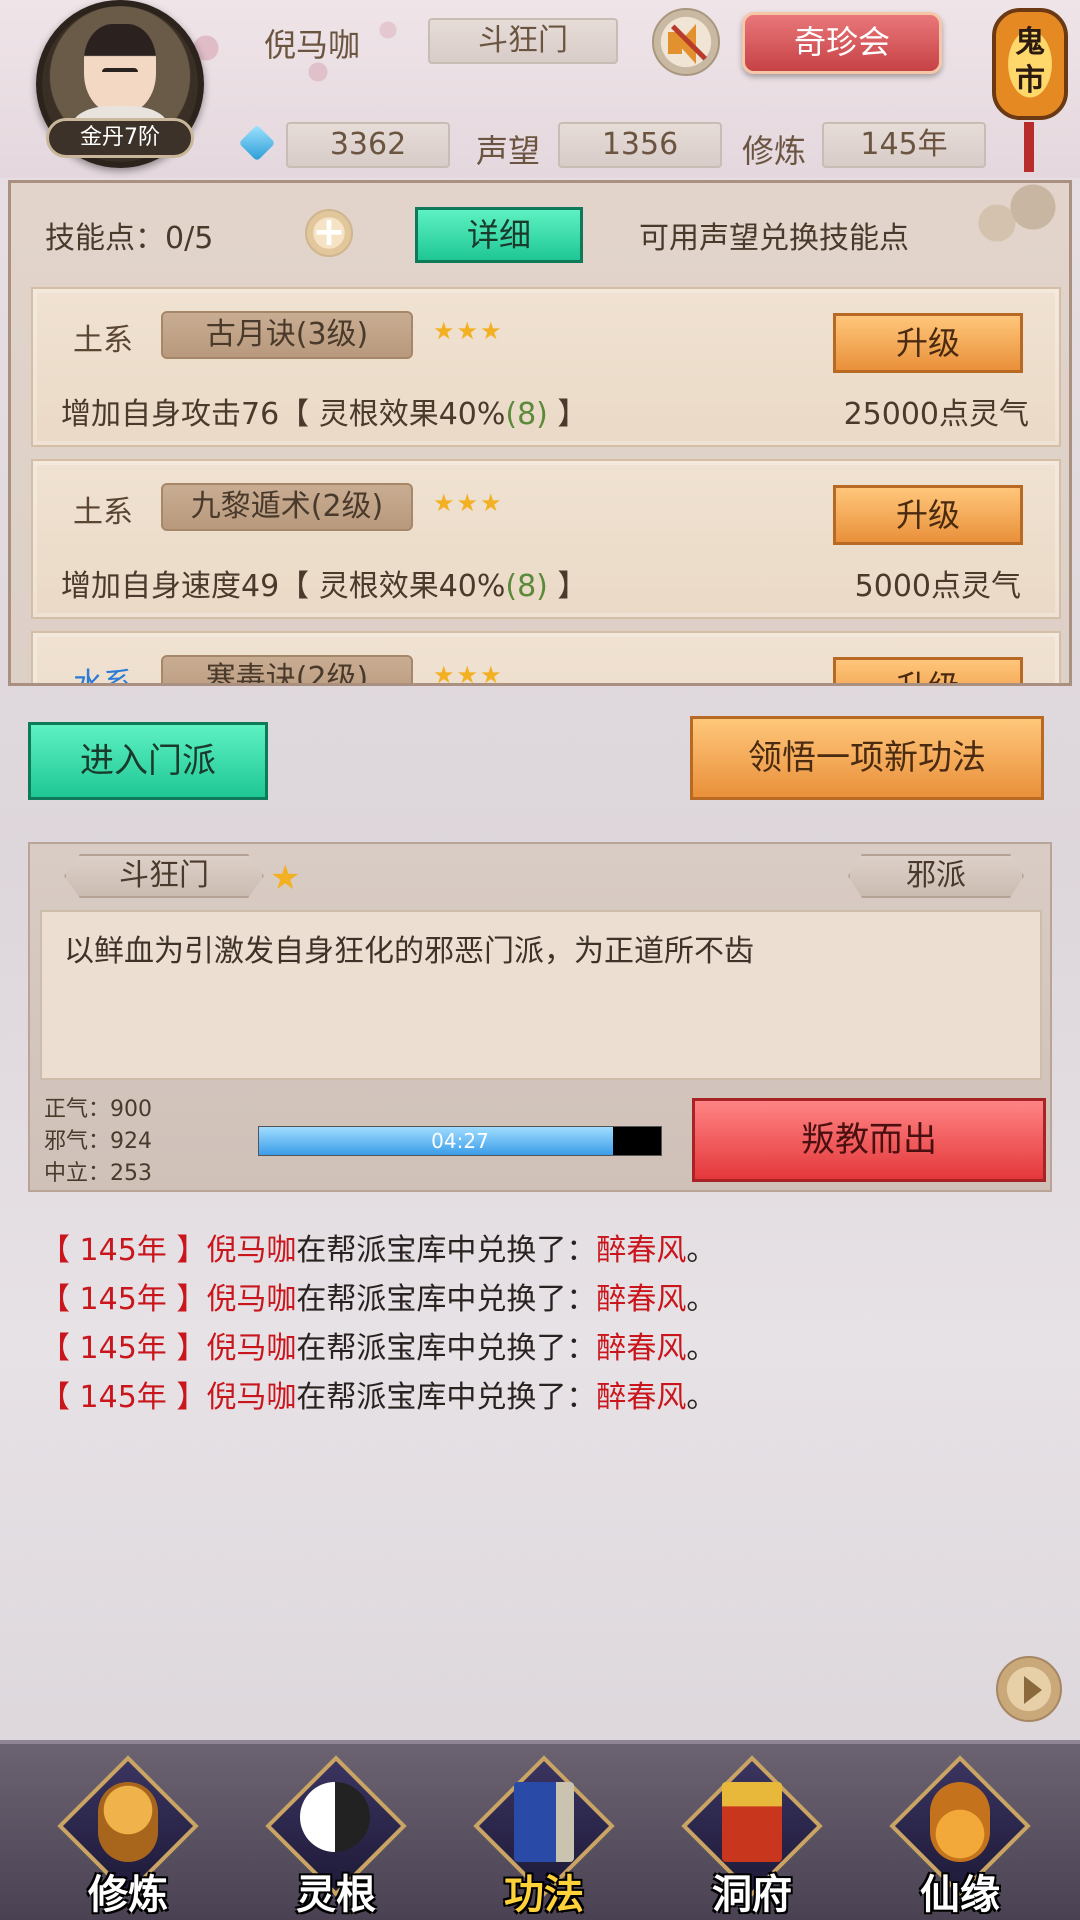 This screenshot has height=1920, width=1080. Describe the element at coordinates (409, 951) in the screenshot. I see `sect-description: 以鲜血为引激发自身狂化的邪恶门派，为正道所不齿` at that location.